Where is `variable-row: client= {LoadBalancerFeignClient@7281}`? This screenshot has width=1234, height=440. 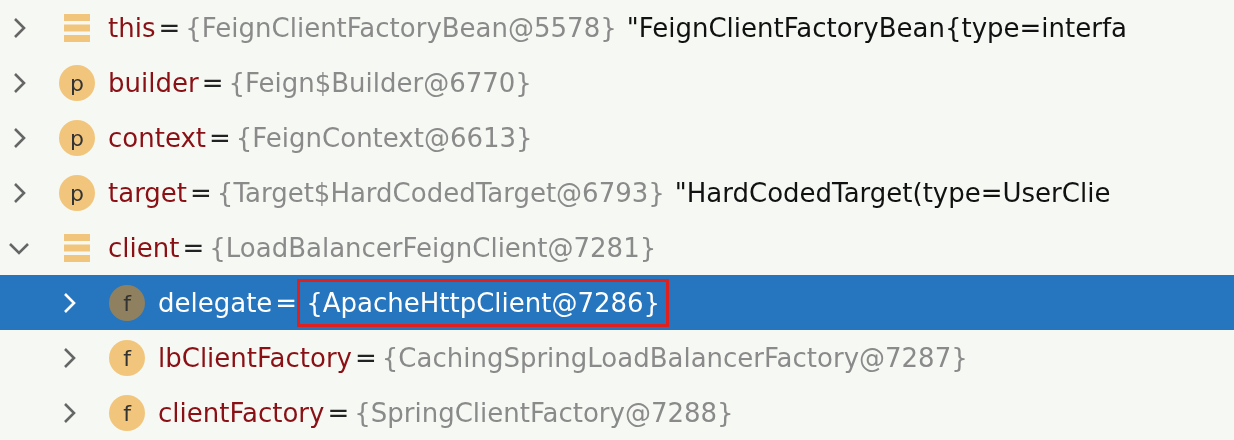
variable-row: client= {LoadBalancerFeignClient@7281} is located at coordinates (617, 247).